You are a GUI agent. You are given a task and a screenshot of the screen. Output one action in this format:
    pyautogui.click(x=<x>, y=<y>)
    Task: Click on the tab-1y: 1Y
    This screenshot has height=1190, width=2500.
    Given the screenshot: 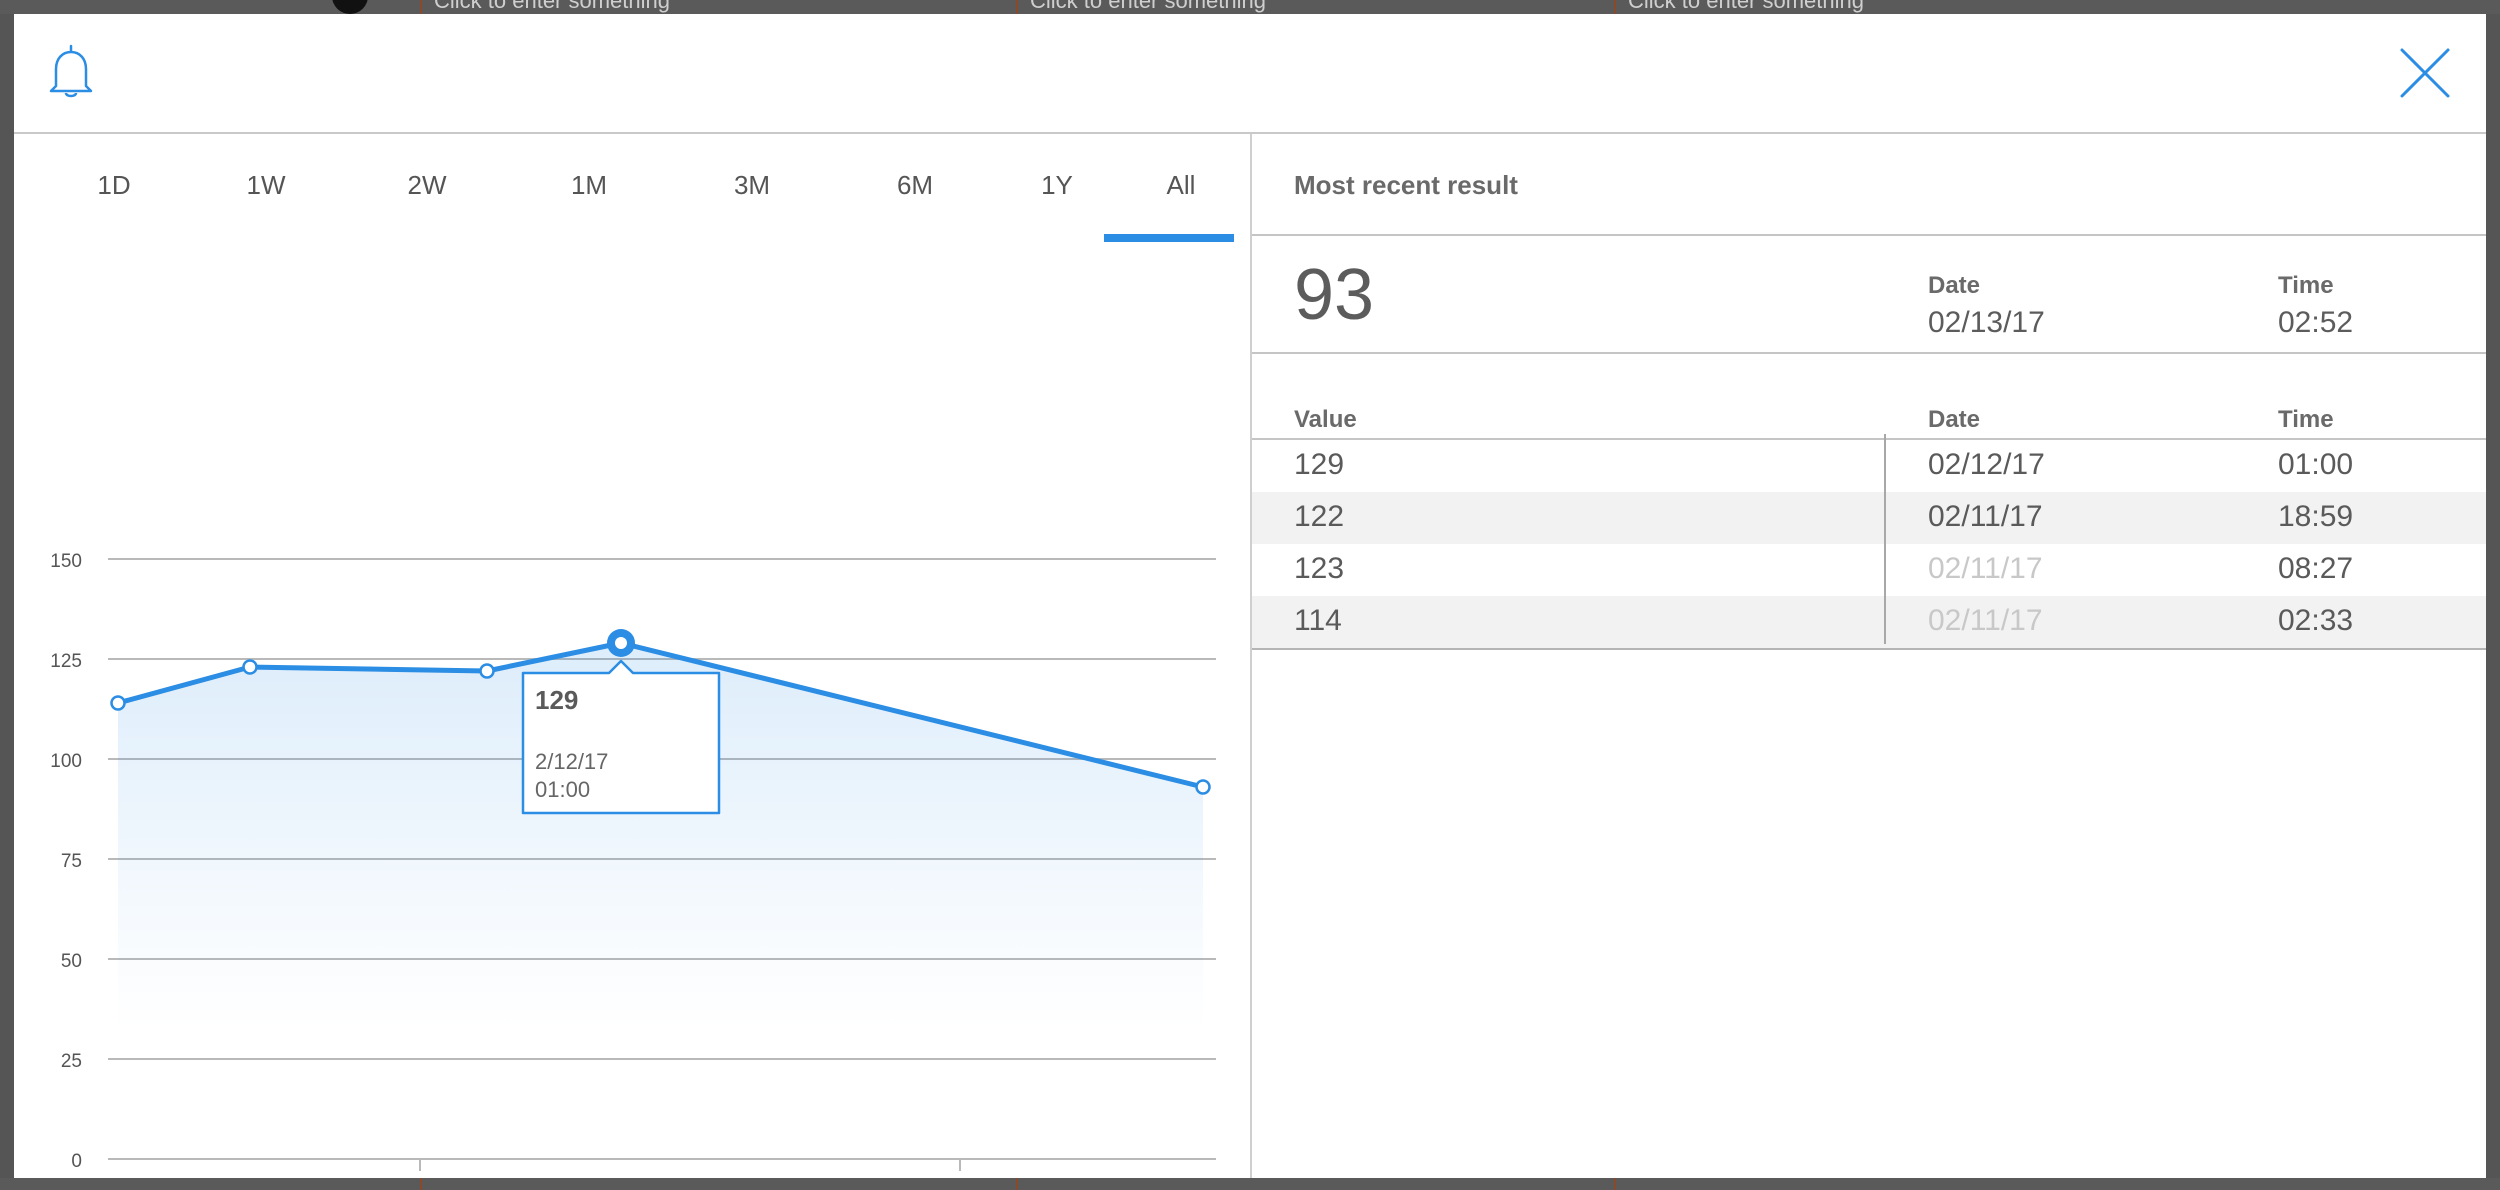 What is the action you would take?
    pyautogui.click(x=1057, y=185)
    